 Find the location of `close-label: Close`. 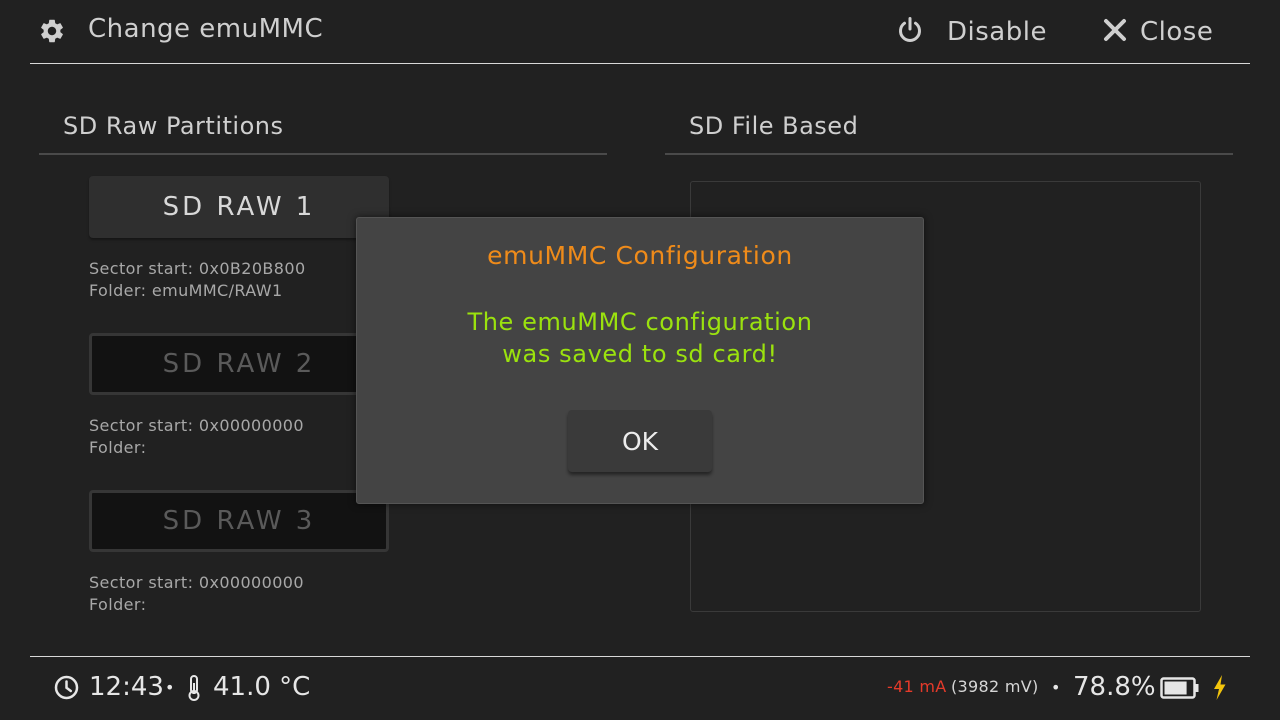

close-label: Close is located at coordinates (1177, 32).